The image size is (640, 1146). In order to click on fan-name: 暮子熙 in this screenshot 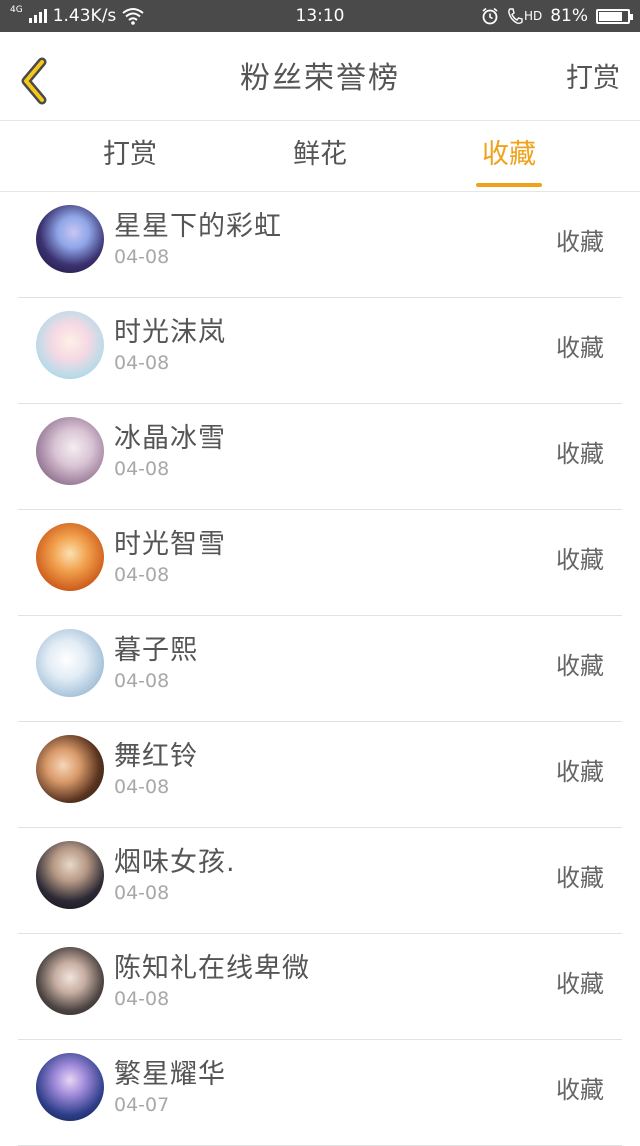, I will do `click(156, 650)`.